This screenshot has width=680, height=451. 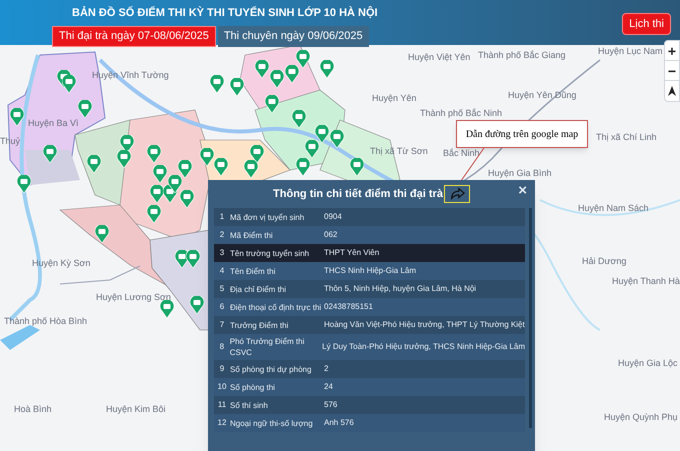 What do you see at coordinates (613, 208) in the screenshot?
I see `place-label: Huyện Nam Sách` at bounding box center [613, 208].